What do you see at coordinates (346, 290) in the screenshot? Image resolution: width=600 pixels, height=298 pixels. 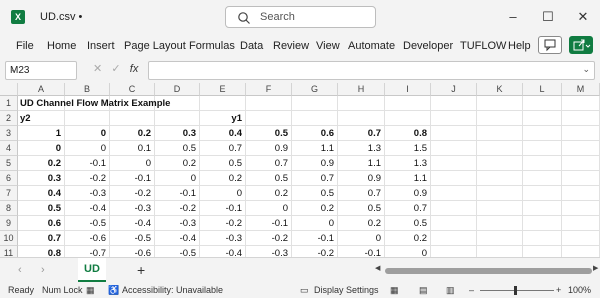 I see `status-display-settings: Display Settings` at bounding box center [346, 290].